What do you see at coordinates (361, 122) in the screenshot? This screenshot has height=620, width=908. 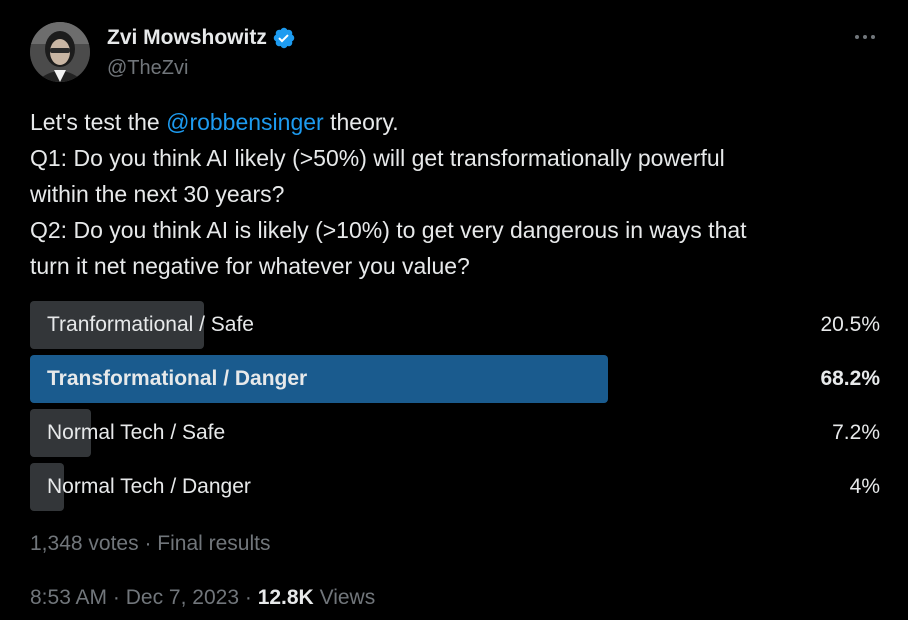 I see `tweet-text-segment: theory.` at bounding box center [361, 122].